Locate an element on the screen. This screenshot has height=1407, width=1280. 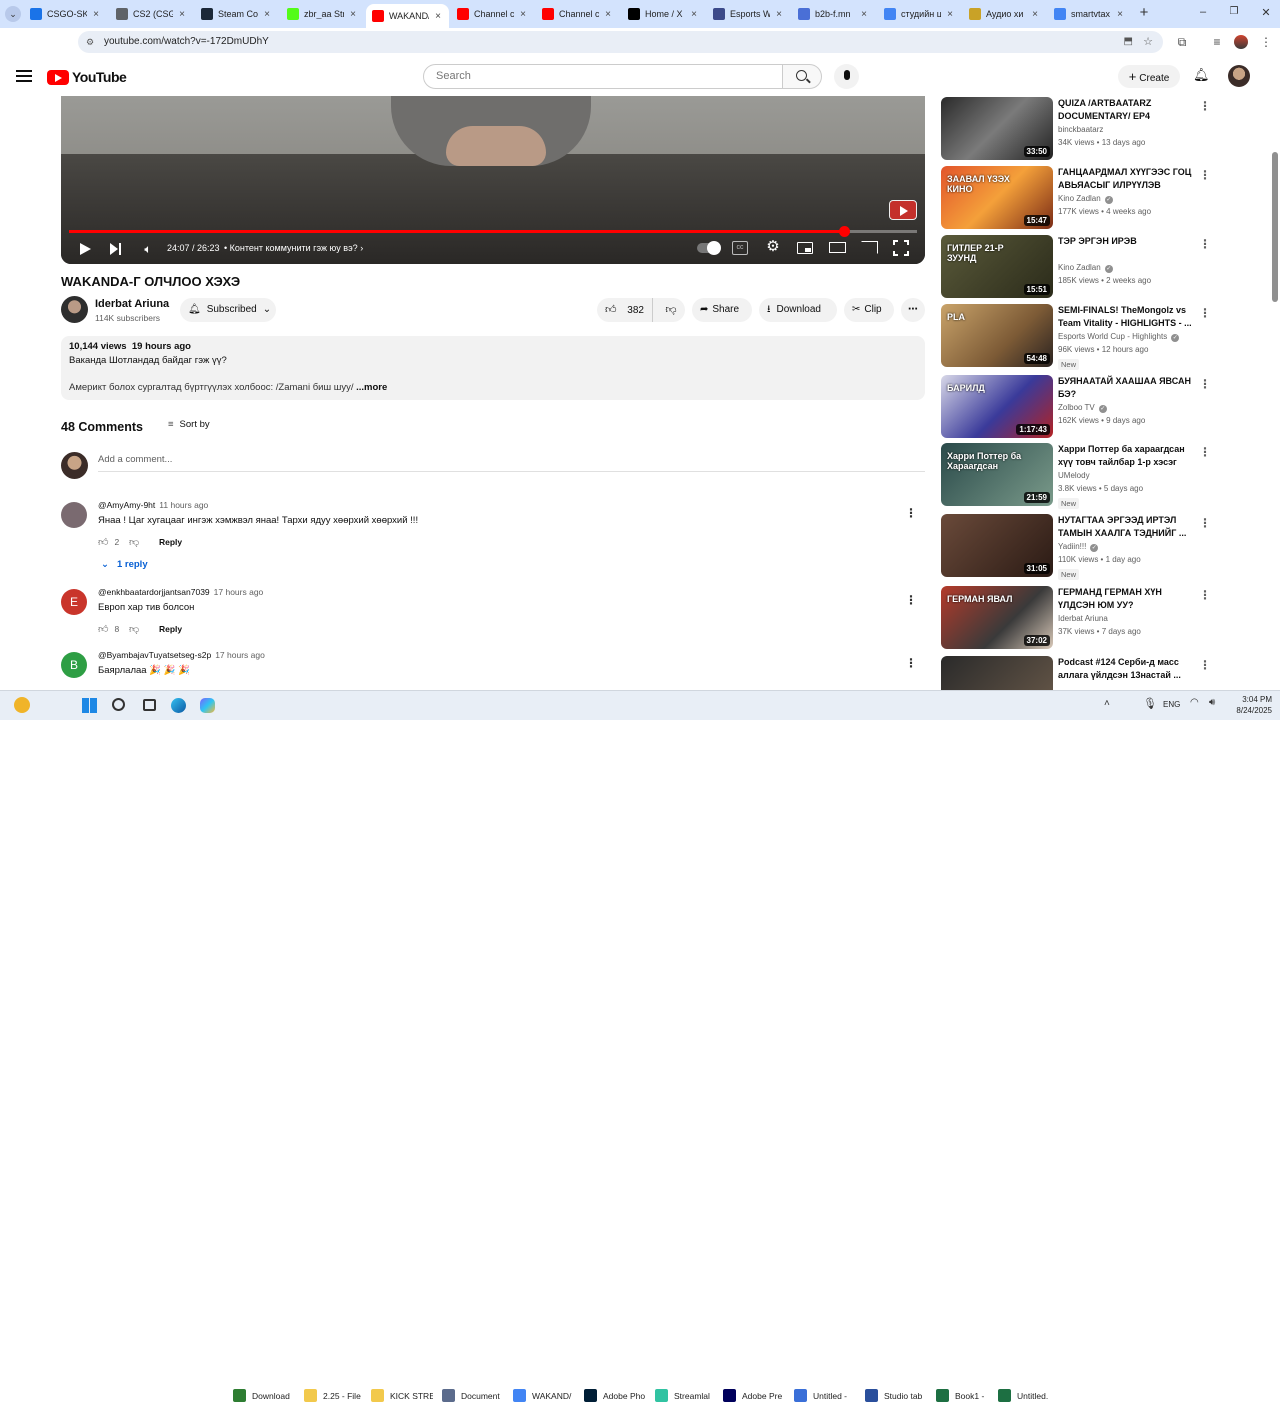
minimize-window-button: – is located at coordinates (1203, 14).